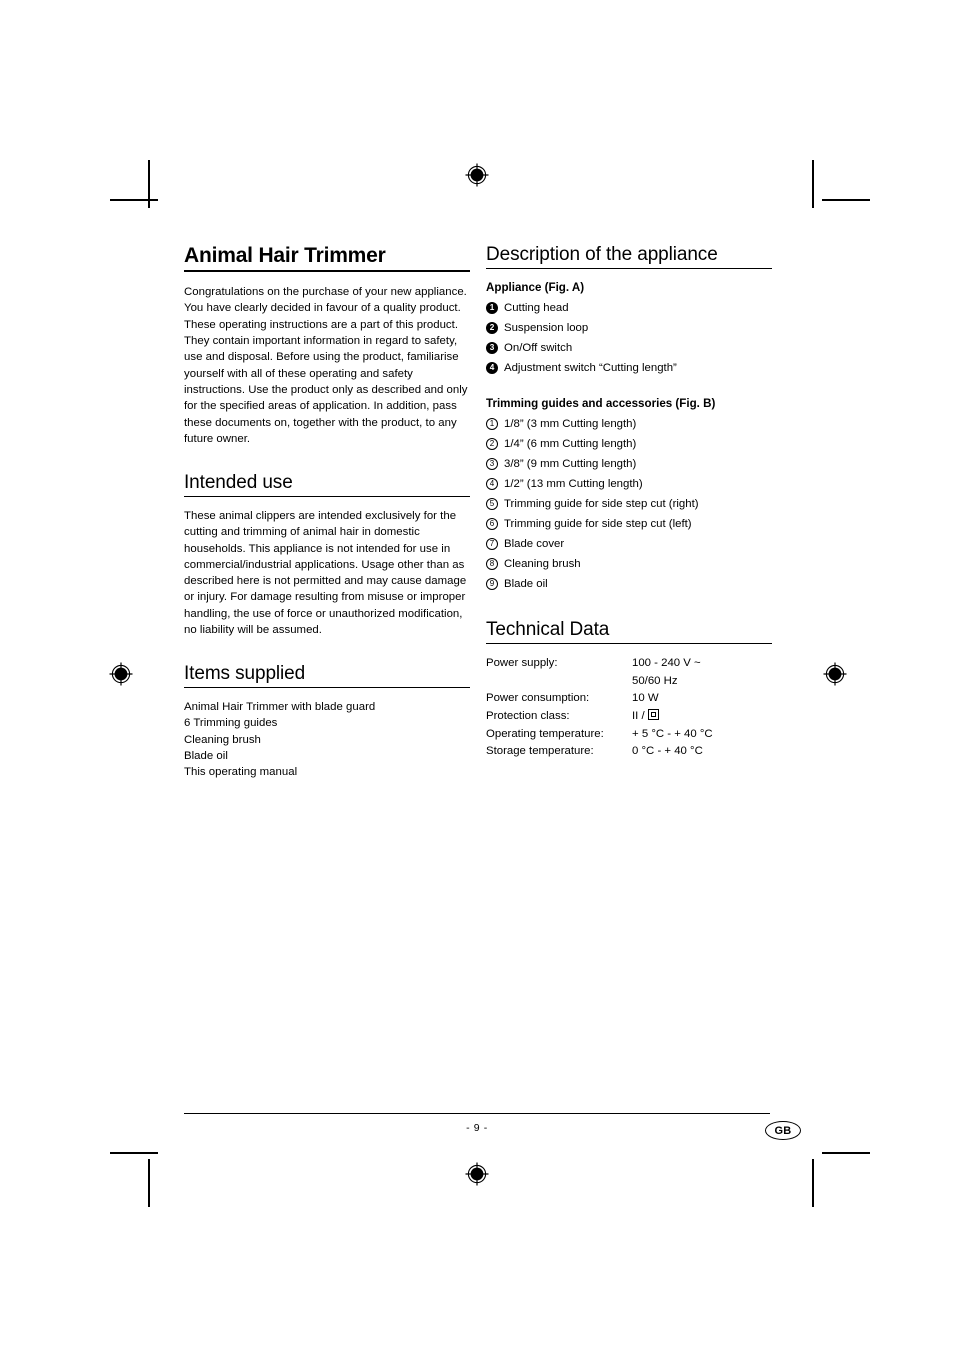 The height and width of the screenshot is (1350, 954). I want to click on list-item: 3 3/8” (9 mm Cutting length), so click(629, 464).